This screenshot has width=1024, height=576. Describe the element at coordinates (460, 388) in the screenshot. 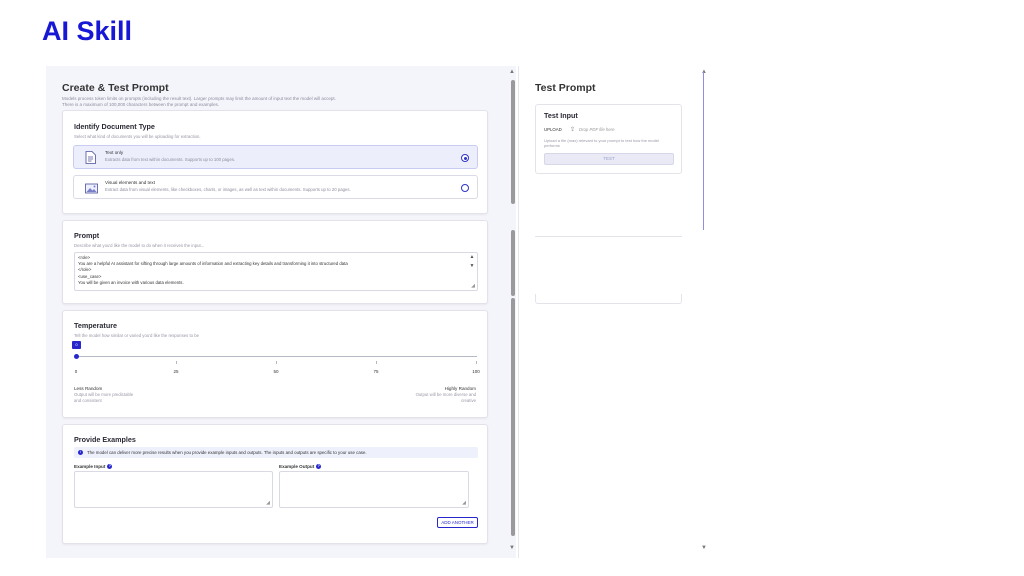

I see `highly-random-label: Highly Random` at that location.